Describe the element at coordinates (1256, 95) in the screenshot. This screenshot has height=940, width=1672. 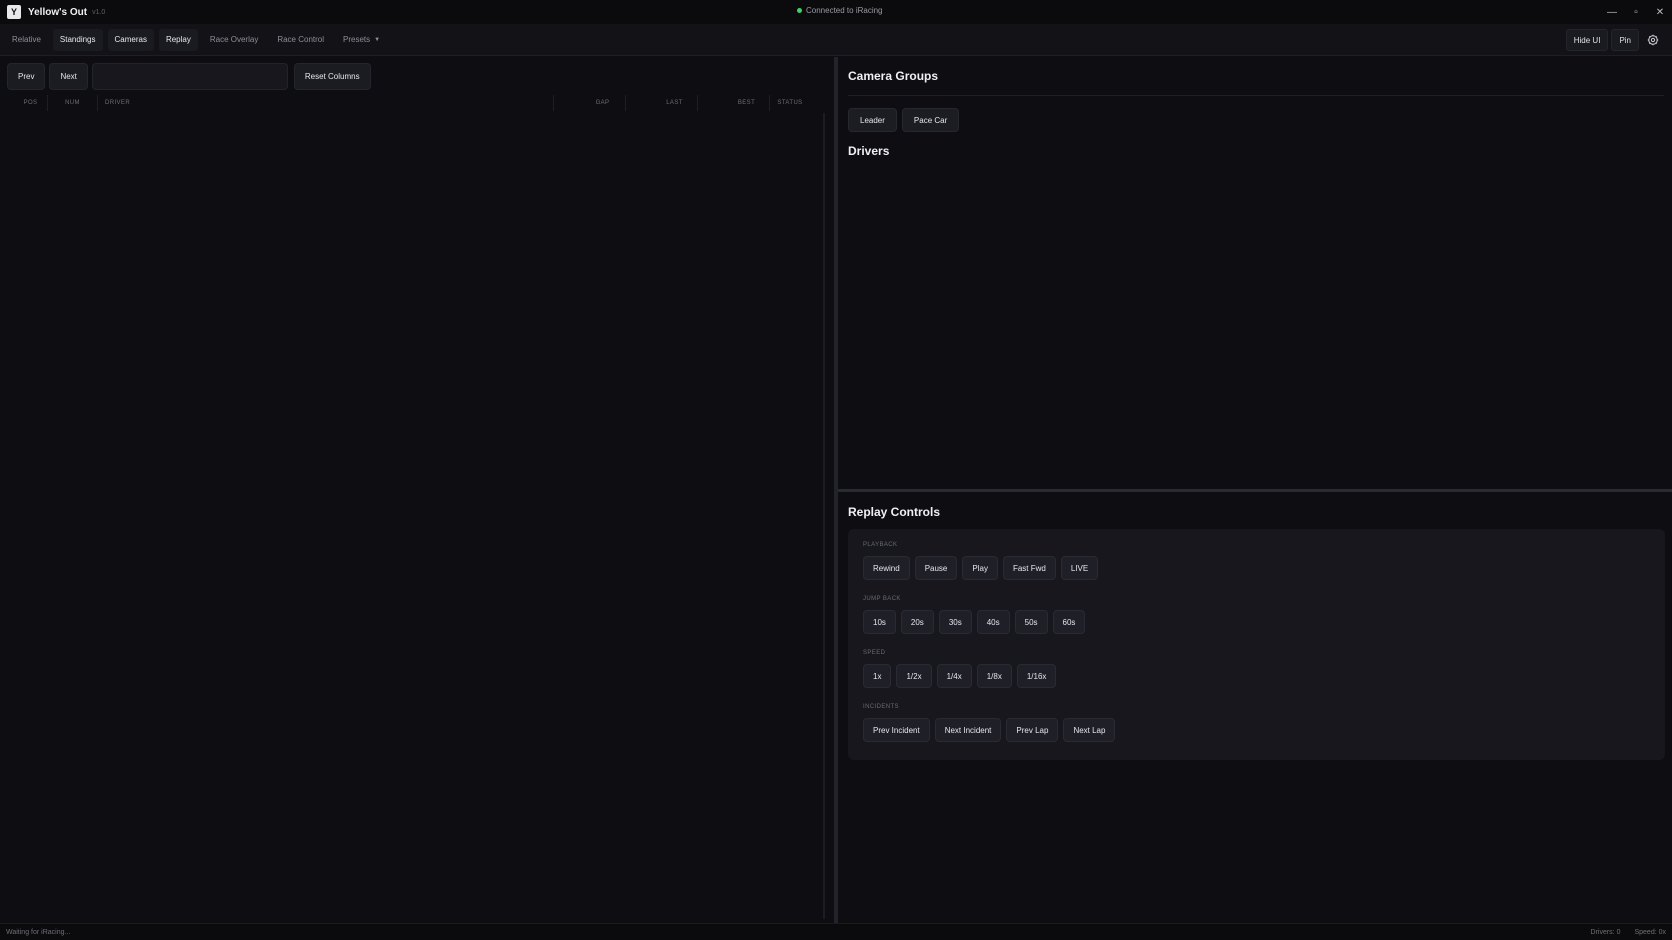
I see `camera-groups-divider` at that location.